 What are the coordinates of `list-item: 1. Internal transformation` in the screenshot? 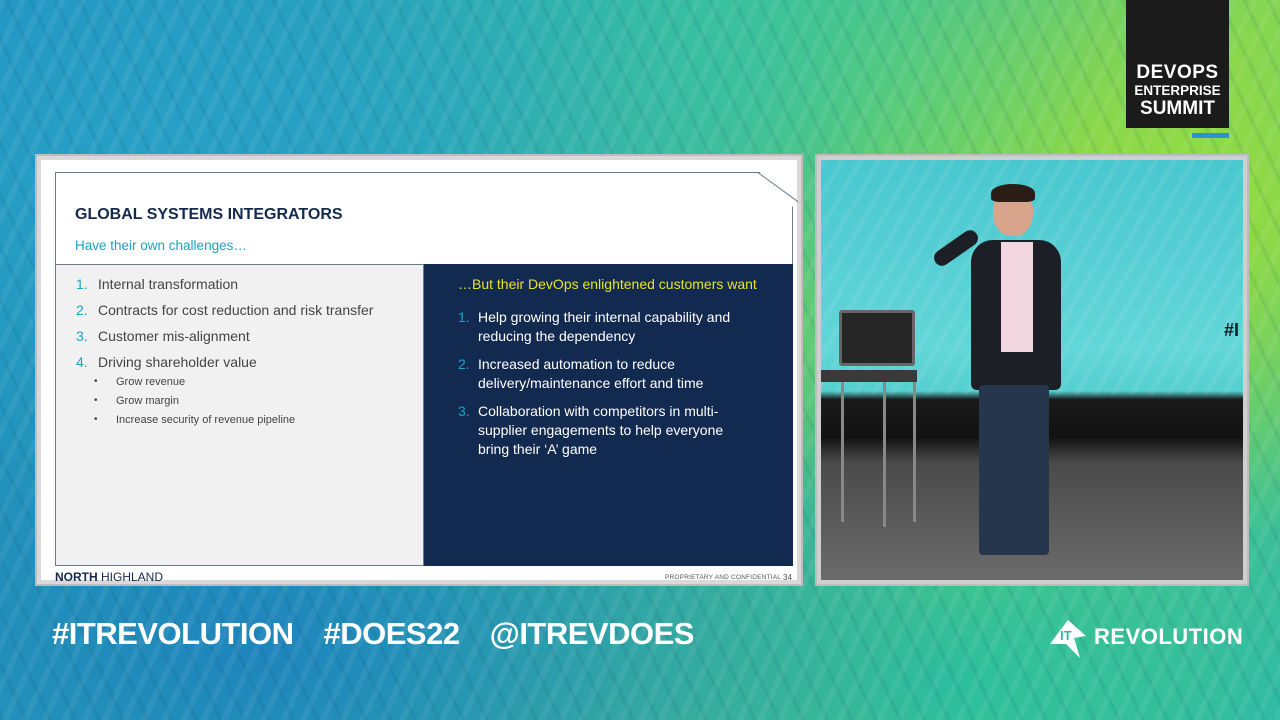 It's located at (157, 284).